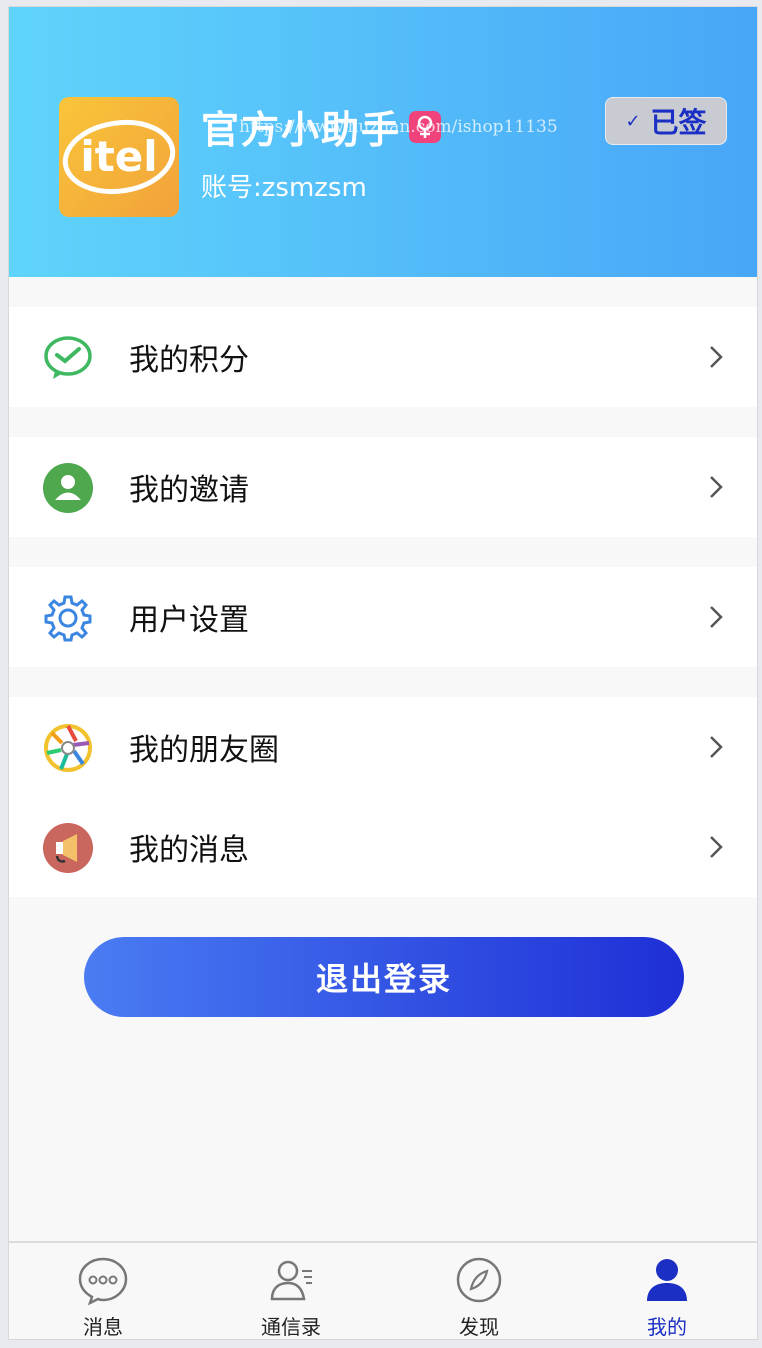  Describe the element at coordinates (103, 1327) in the screenshot. I see `tab-label: 消息` at that location.